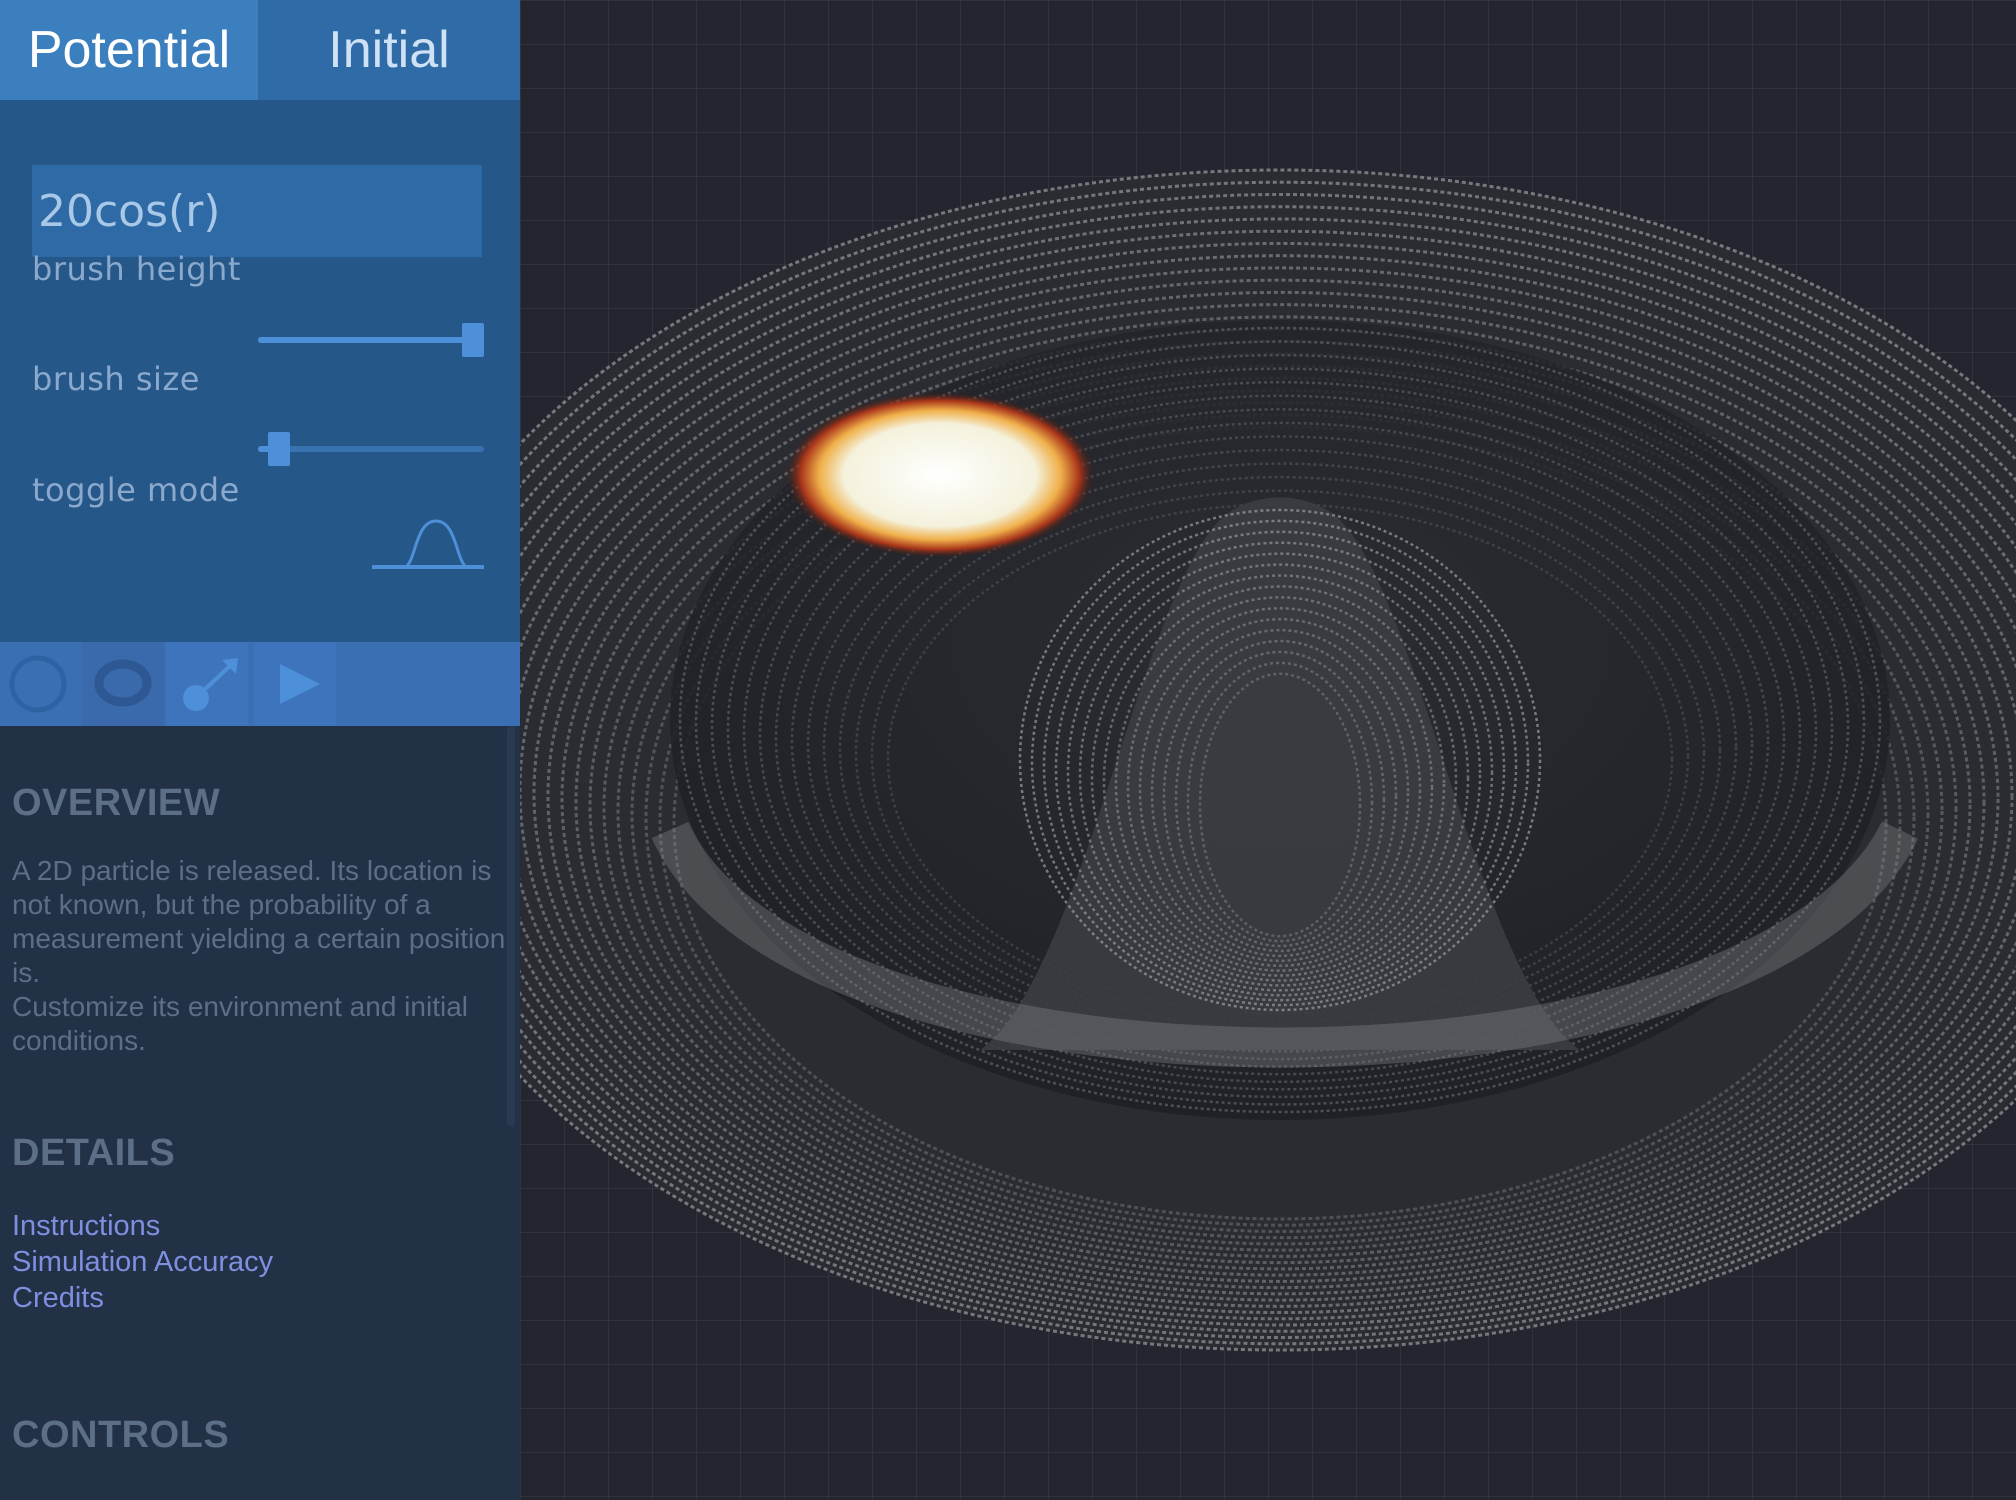 Image resolution: width=2016 pixels, height=1500 pixels. Describe the element at coordinates (371, 449) in the screenshot. I see `brush-size-slider` at that location.